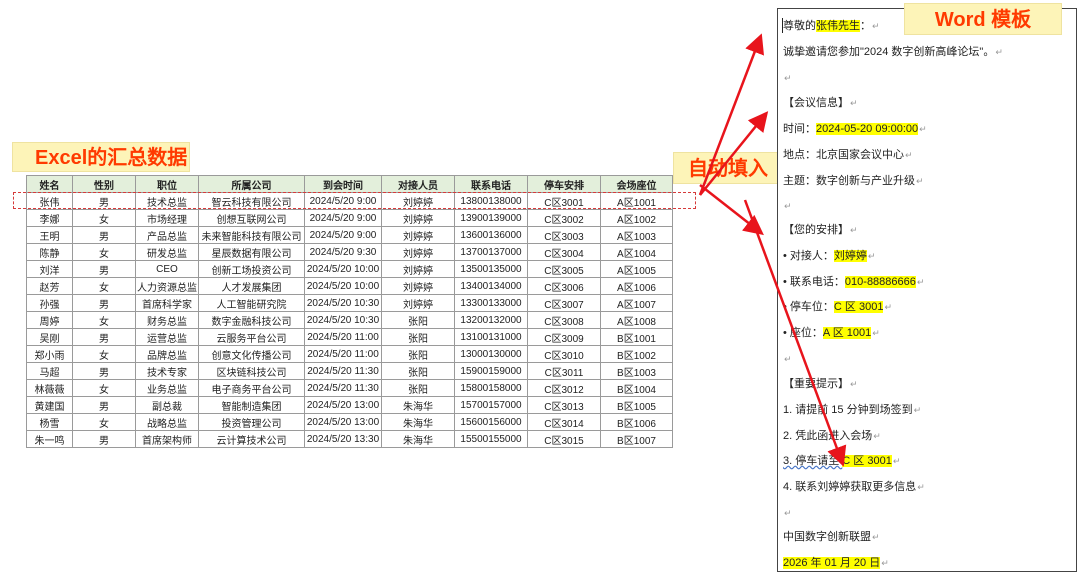  What do you see at coordinates (49, 405) in the screenshot?
I see `table-cell: 黄建国` at bounding box center [49, 405].